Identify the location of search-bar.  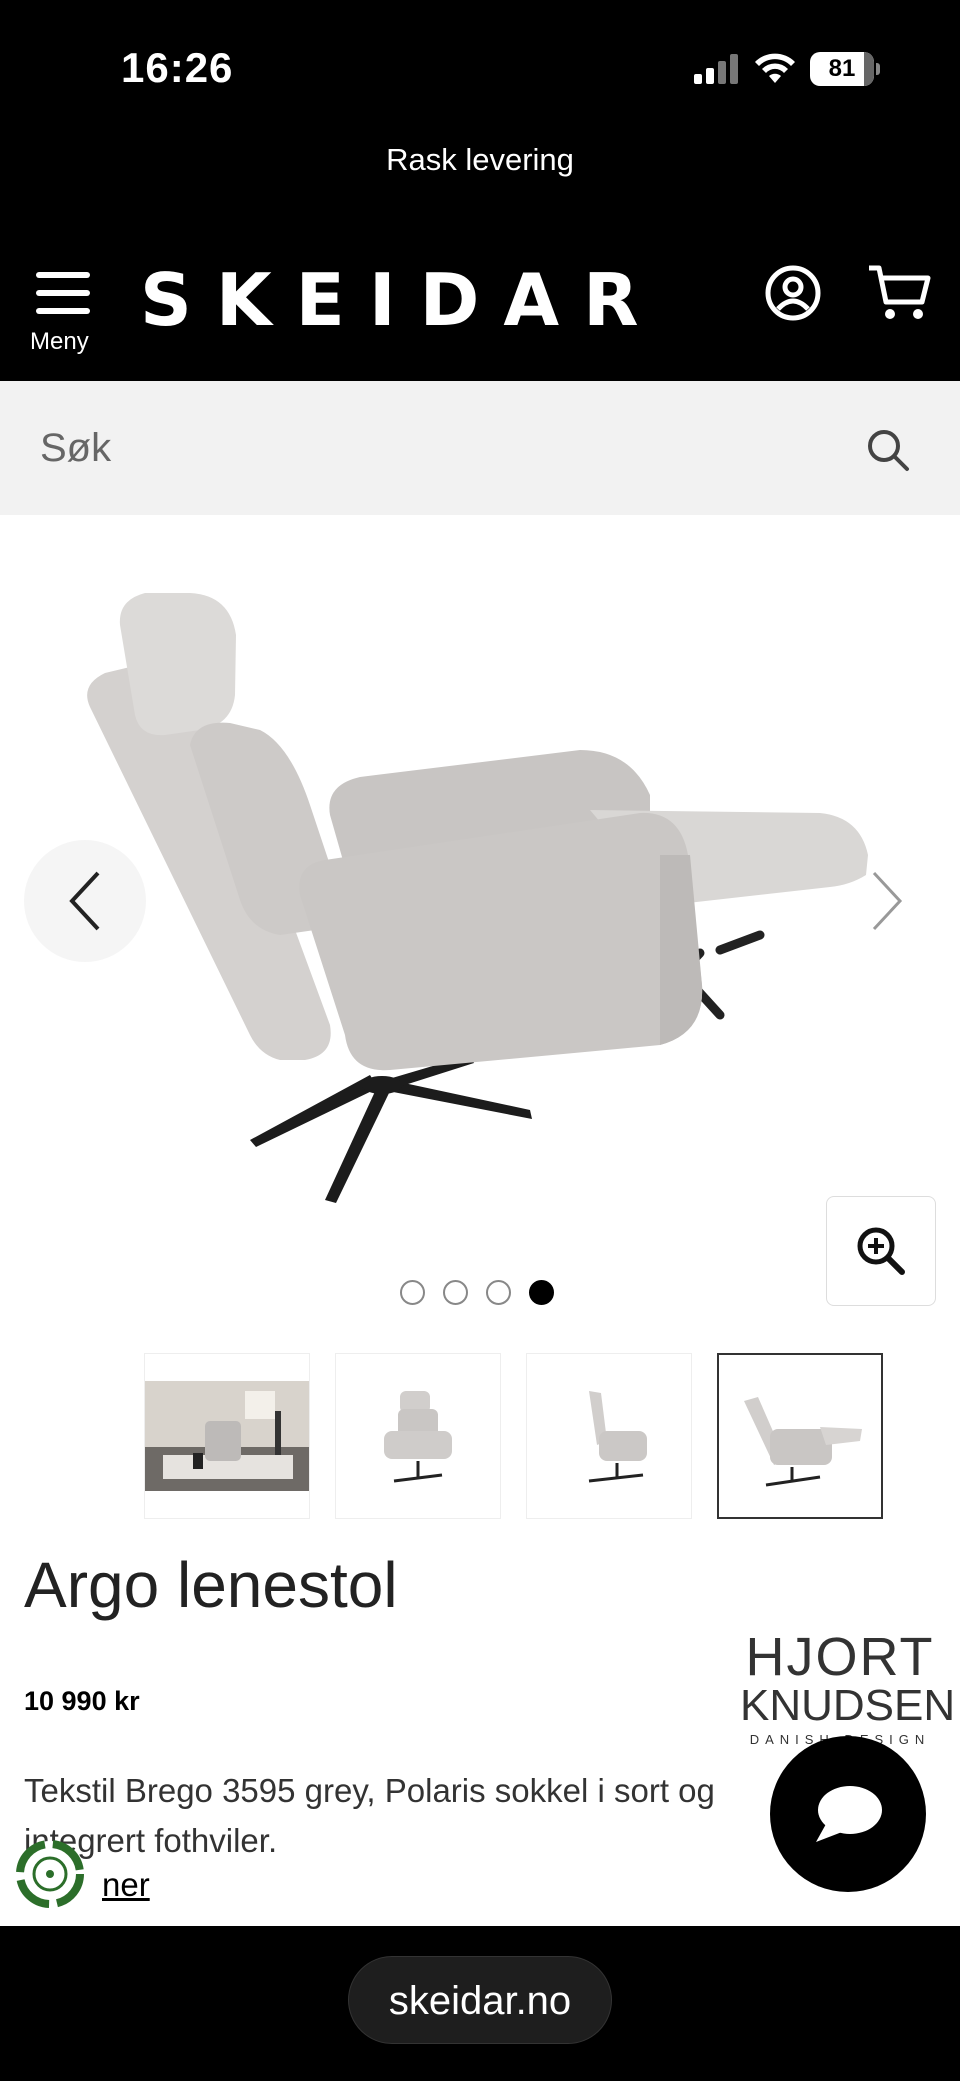
(480, 448).